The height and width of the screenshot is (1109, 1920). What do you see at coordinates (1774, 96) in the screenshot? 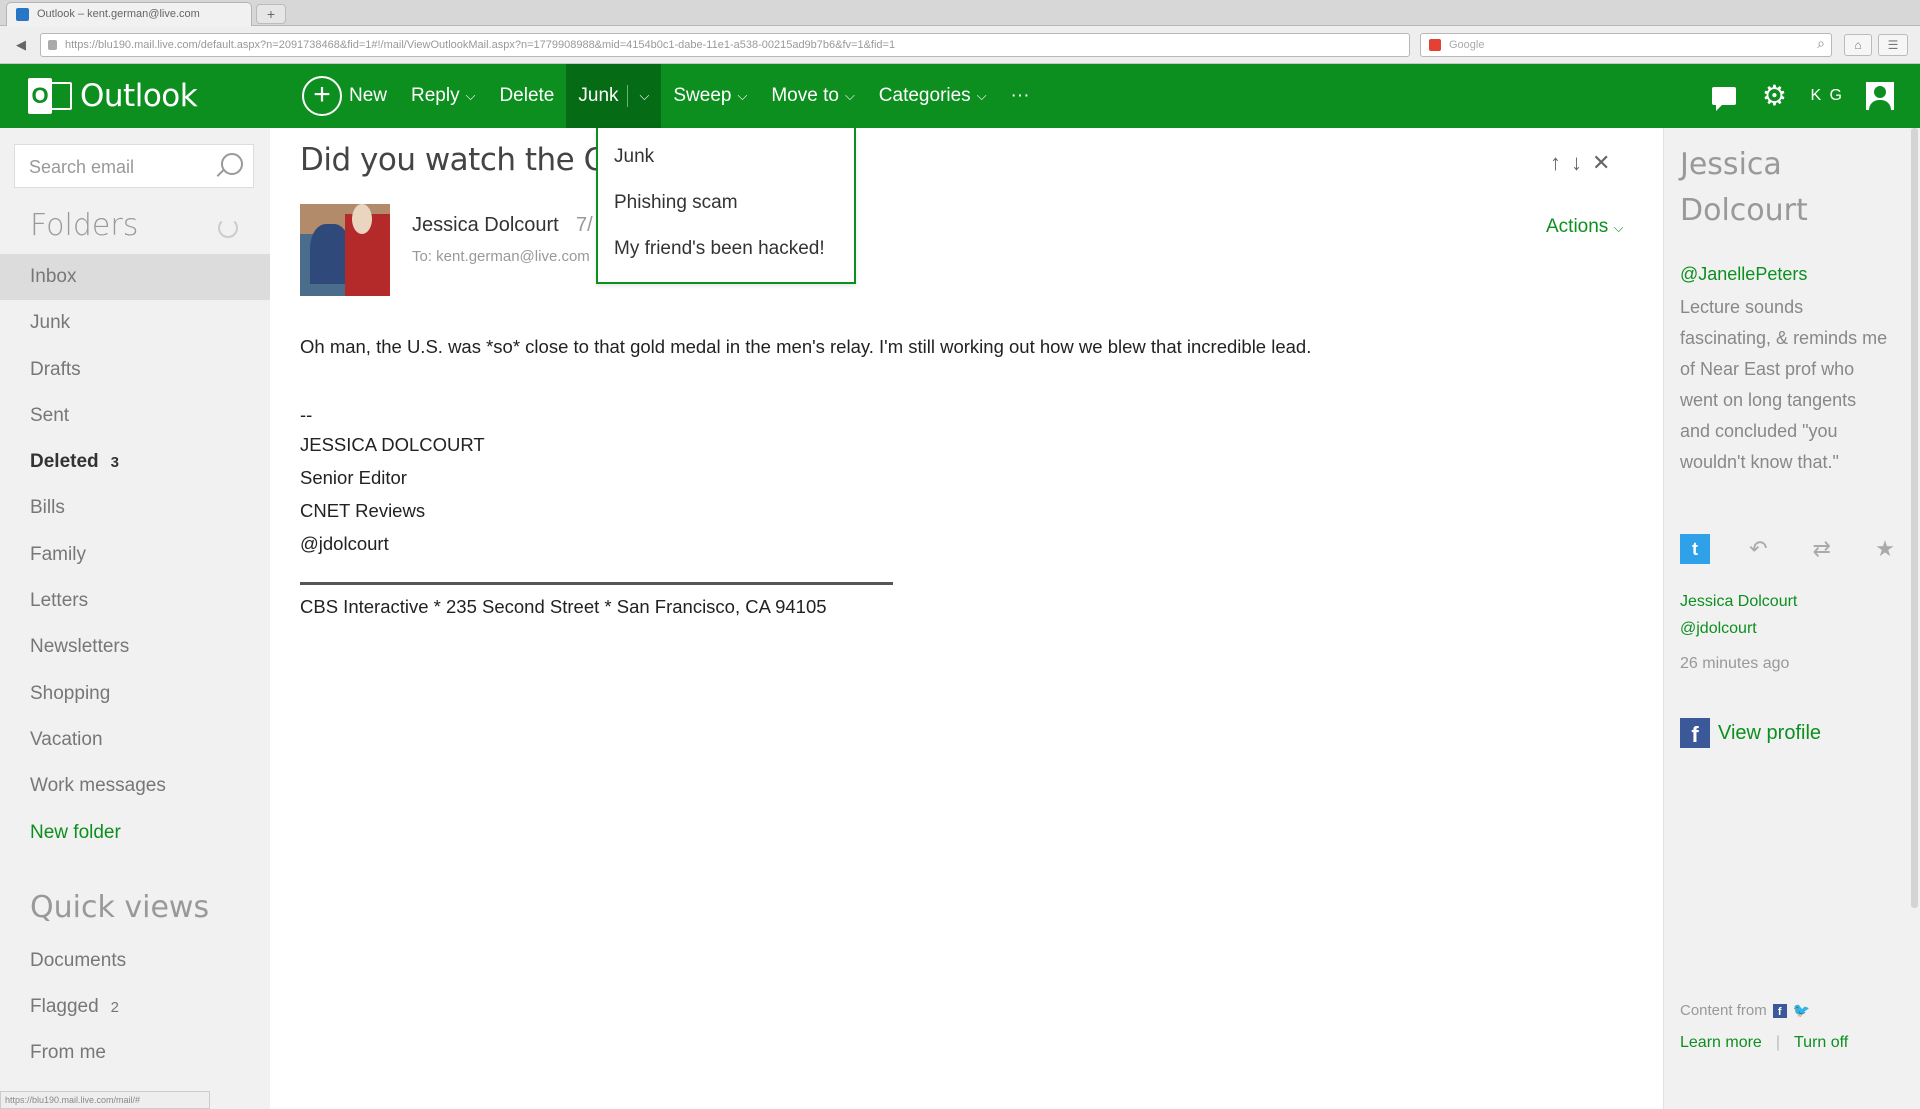
I see `gear-icon: ⚙` at bounding box center [1774, 96].